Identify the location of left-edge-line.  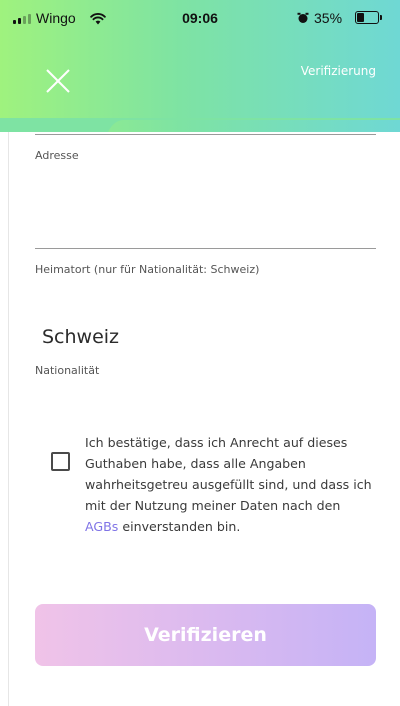
(8, 419).